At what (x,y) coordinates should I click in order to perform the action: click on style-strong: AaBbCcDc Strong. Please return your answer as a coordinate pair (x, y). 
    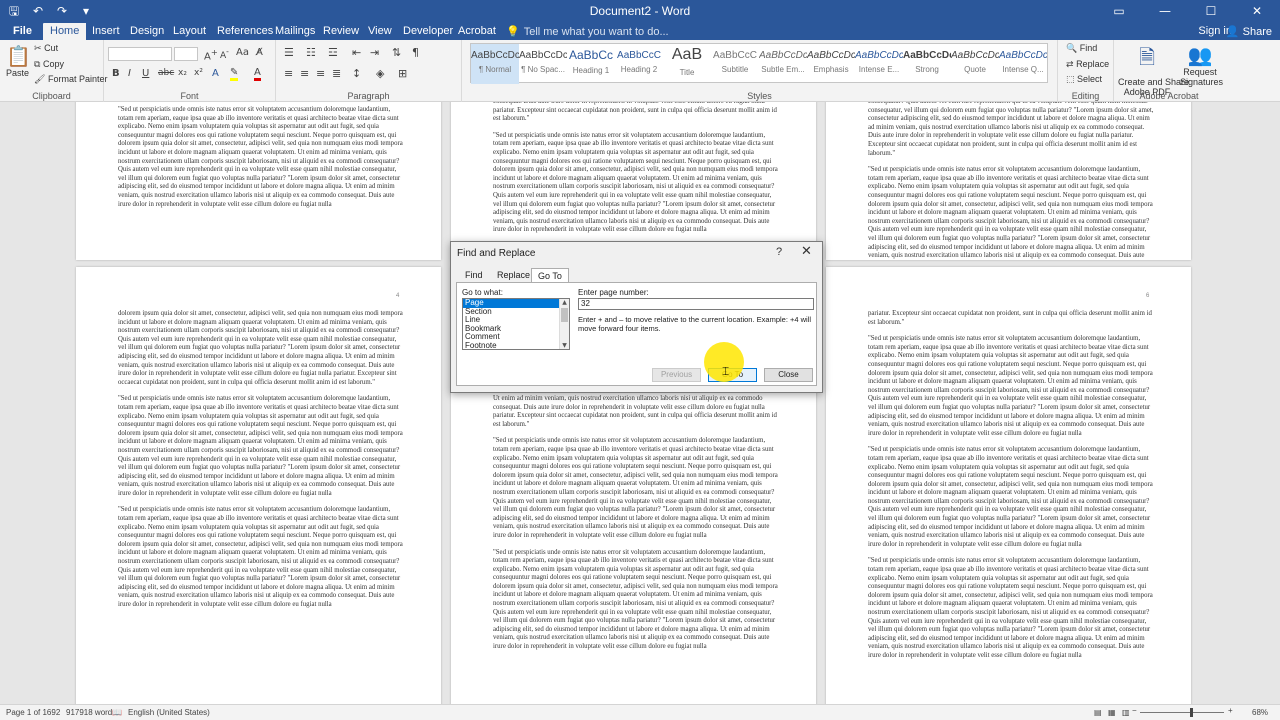
    Looking at the image, I should click on (927, 64).